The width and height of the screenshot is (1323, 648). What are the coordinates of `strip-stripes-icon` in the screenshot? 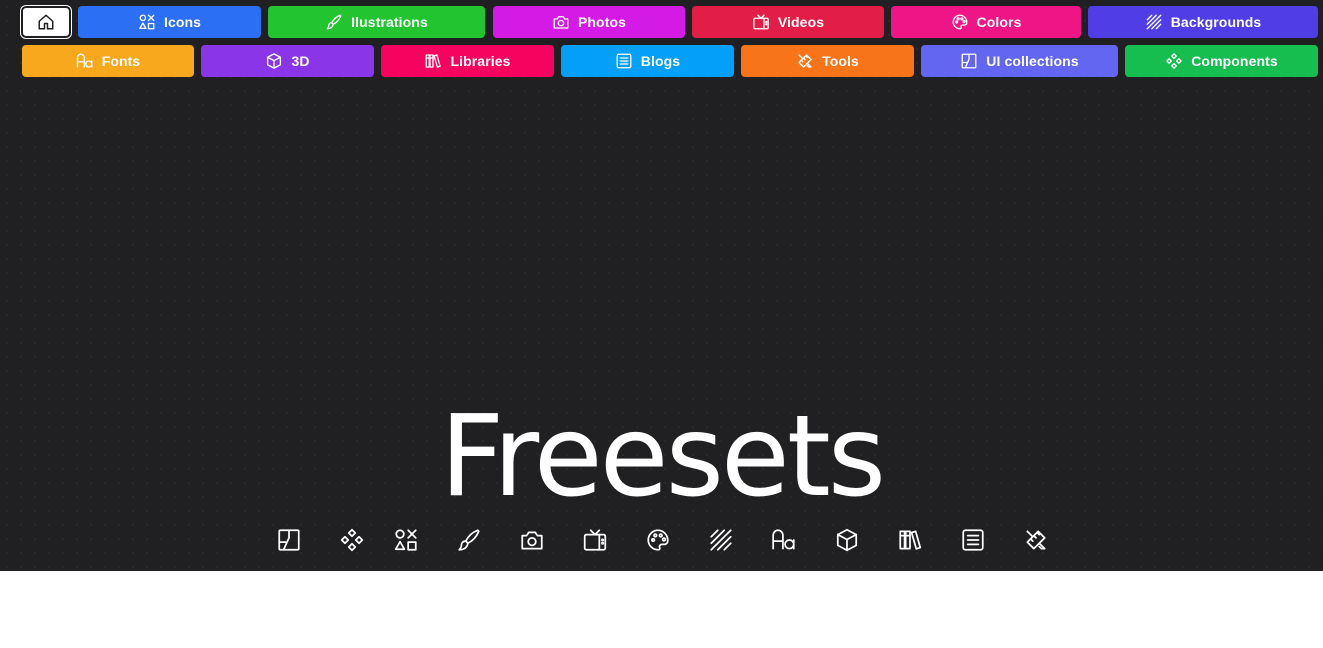 It's located at (721, 540).